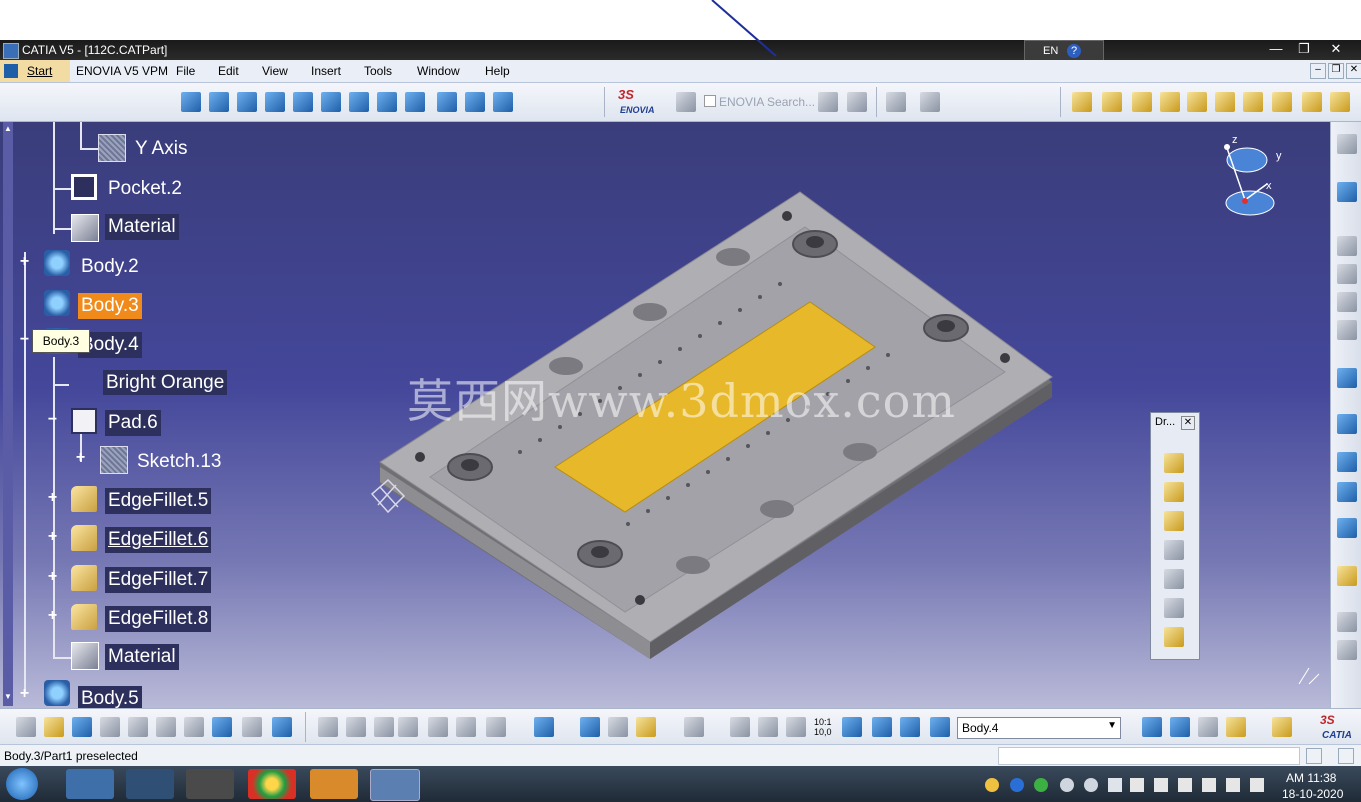  I want to click on expand-edgefillet-6-icon: +, so click(52, 537).